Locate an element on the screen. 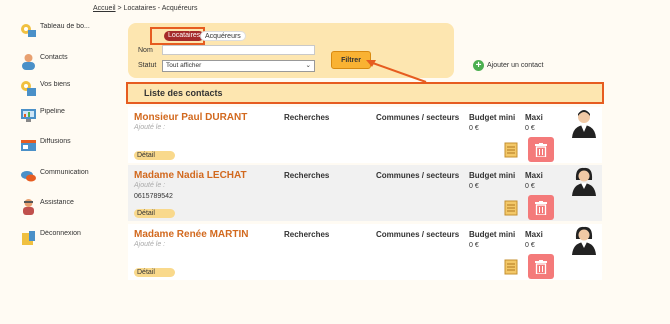 This screenshot has width=670, height=324. sidebar-item-label: Diffusions is located at coordinates (55, 141).